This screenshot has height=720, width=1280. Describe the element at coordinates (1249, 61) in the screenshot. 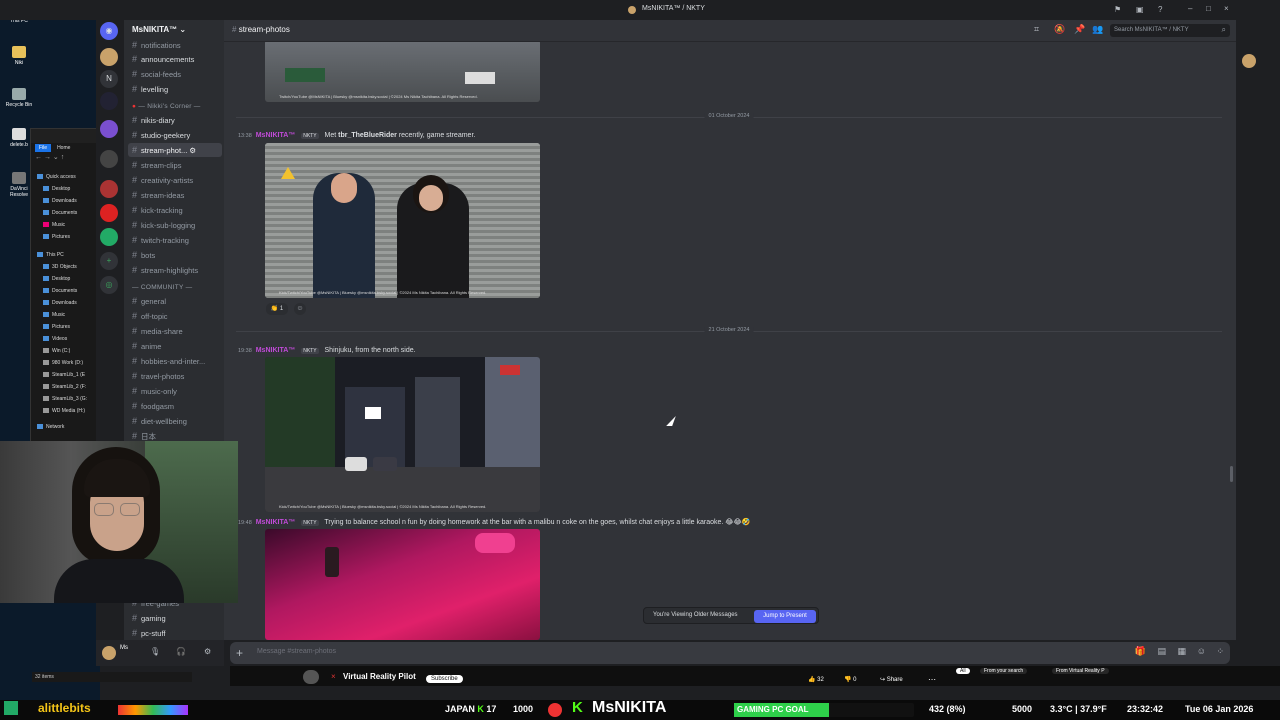

I see `avatar` at that location.